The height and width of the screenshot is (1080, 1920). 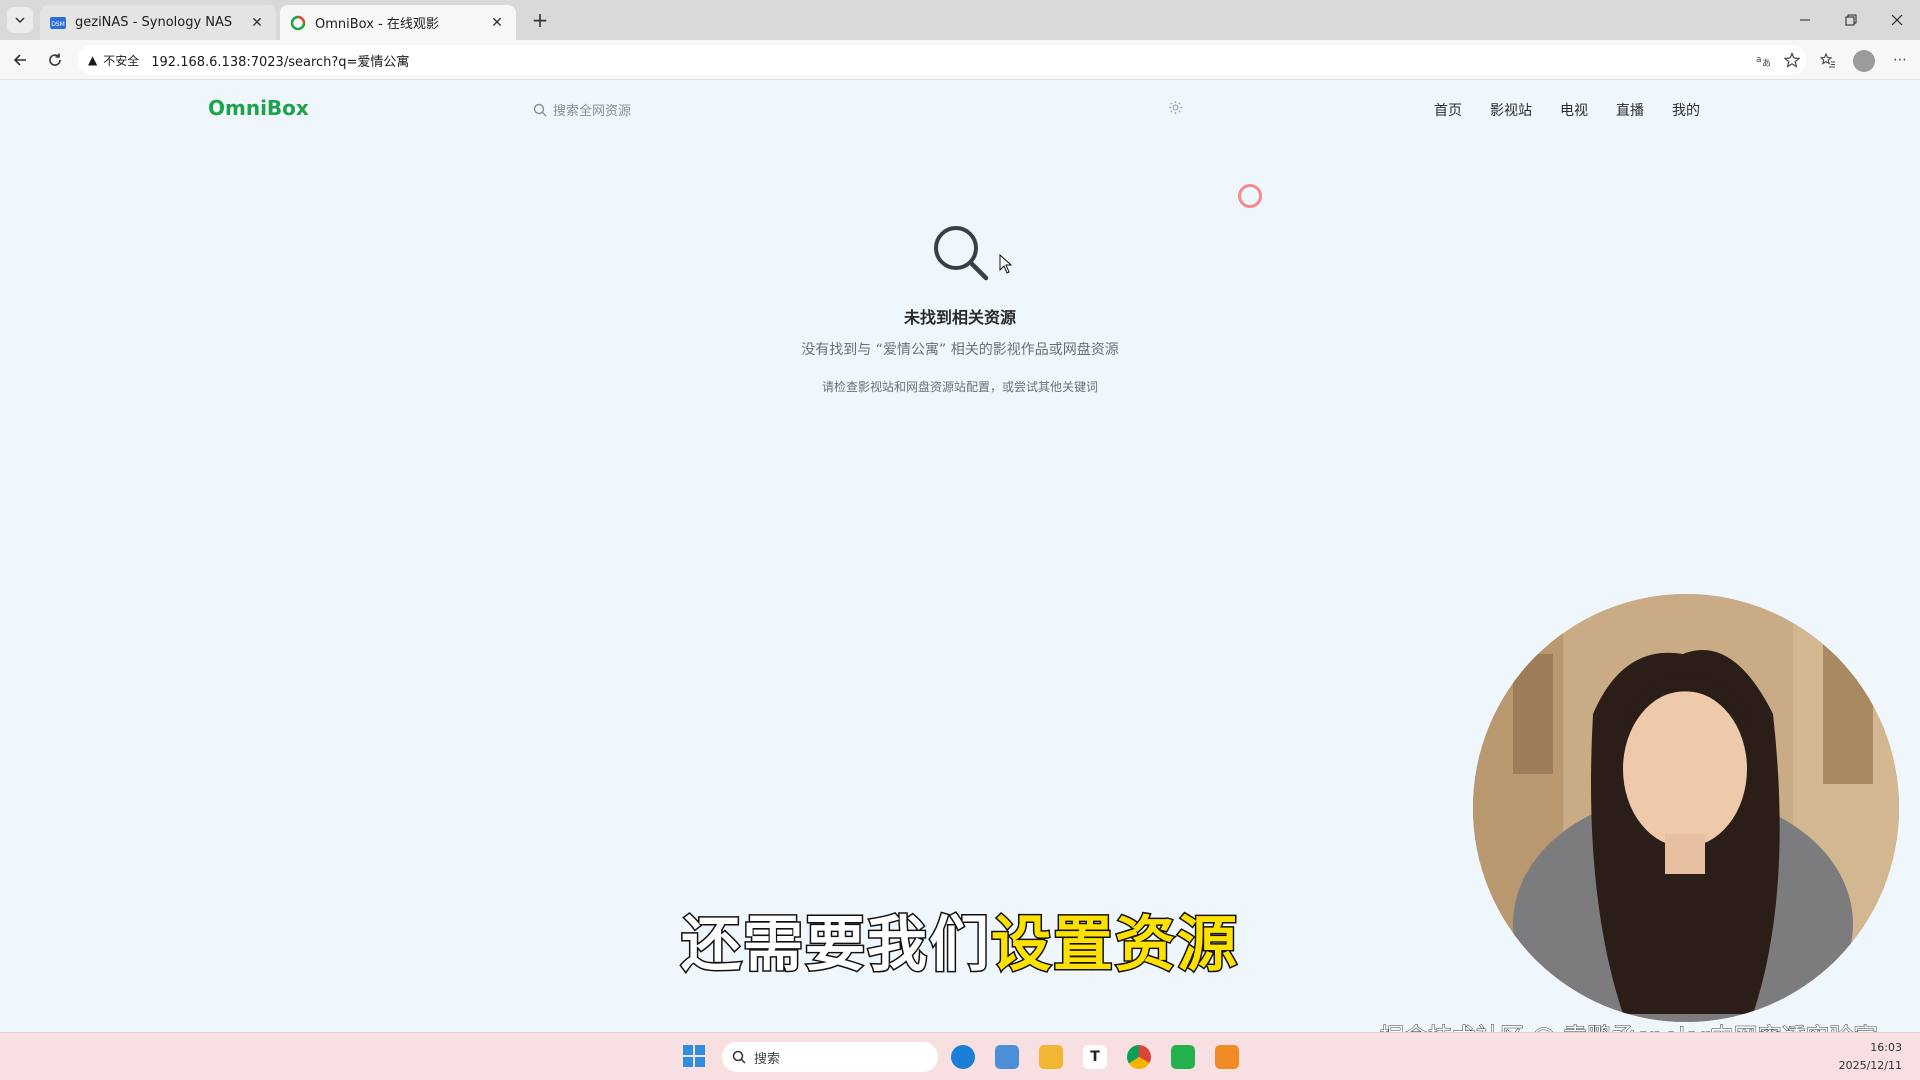 What do you see at coordinates (1864, 61) in the screenshot?
I see `profile-avatar` at bounding box center [1864, 61].